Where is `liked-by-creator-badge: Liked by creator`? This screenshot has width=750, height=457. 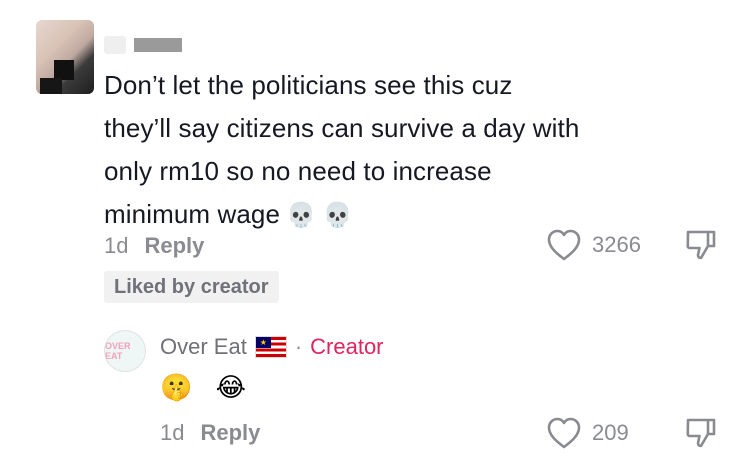 liked-by-creator-badge: Liked by creator is located at coordinates (191, 287).